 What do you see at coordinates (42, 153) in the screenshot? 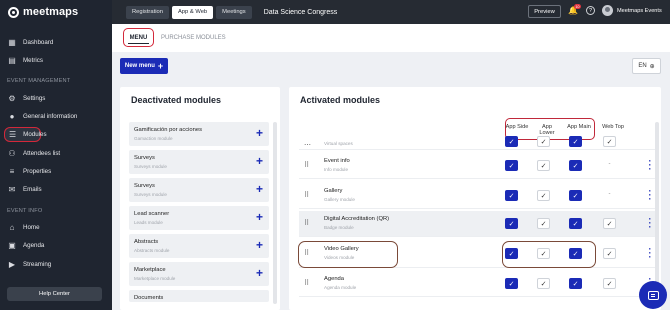
I see `sidebar-item-label: Attendees list` at bounding box center [42, 153].